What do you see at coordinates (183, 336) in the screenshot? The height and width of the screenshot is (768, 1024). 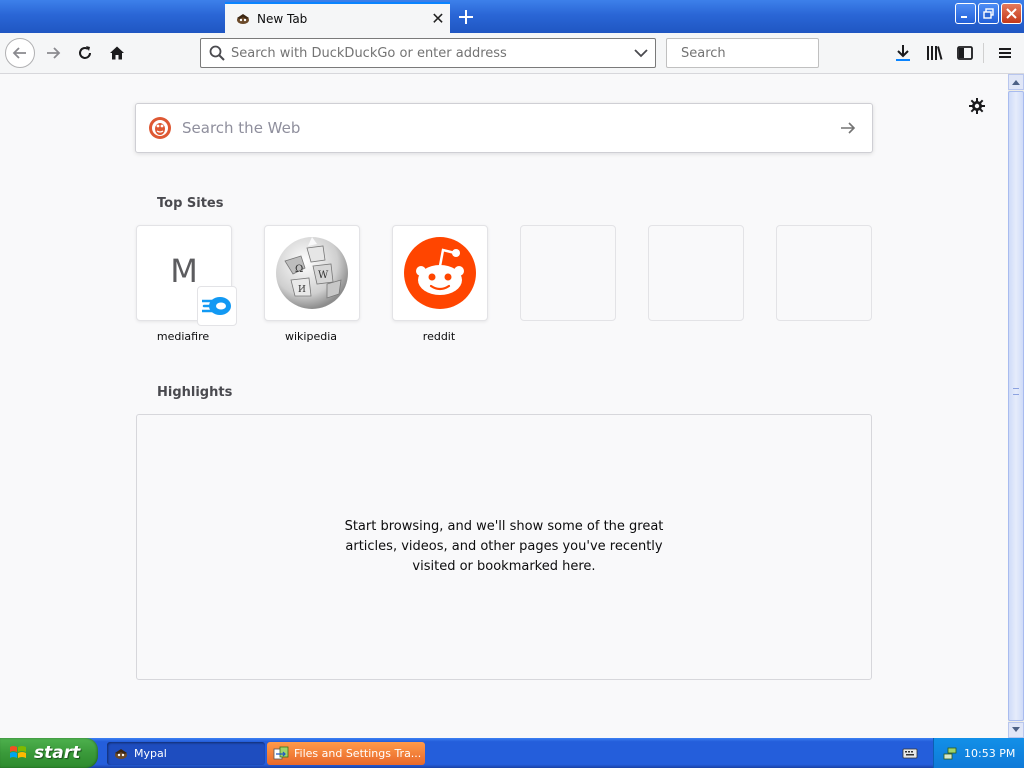 I see `top-site-label: mediafire` at bounding box center [183, 336].